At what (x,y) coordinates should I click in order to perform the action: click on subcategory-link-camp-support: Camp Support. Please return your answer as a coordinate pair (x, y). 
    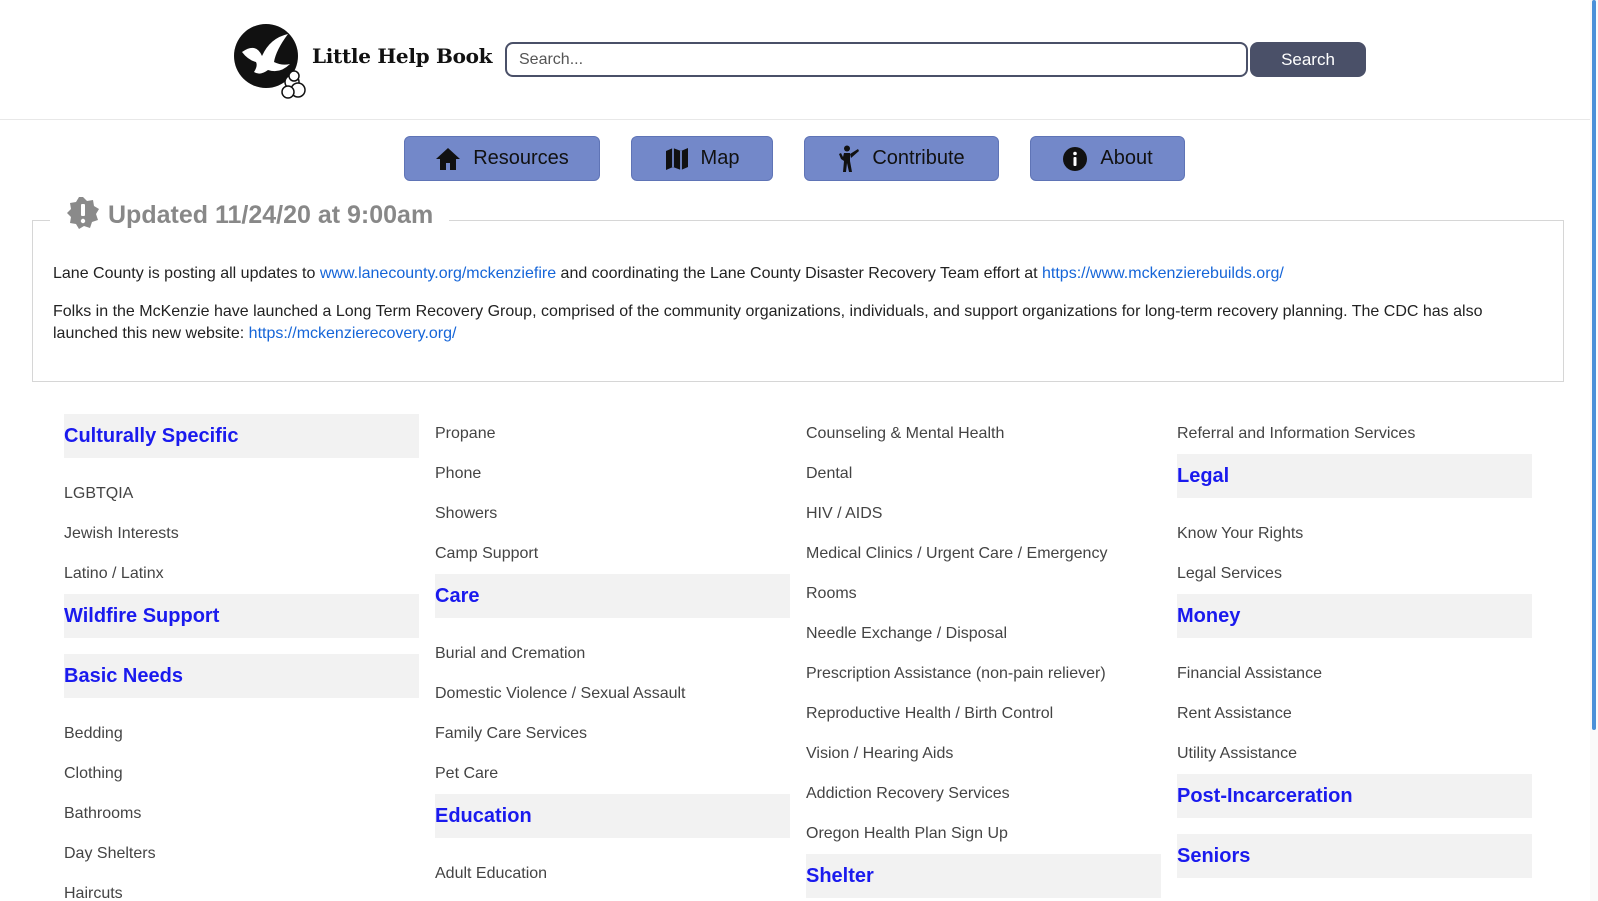
    Looking at the image, I should click on (486, 554).